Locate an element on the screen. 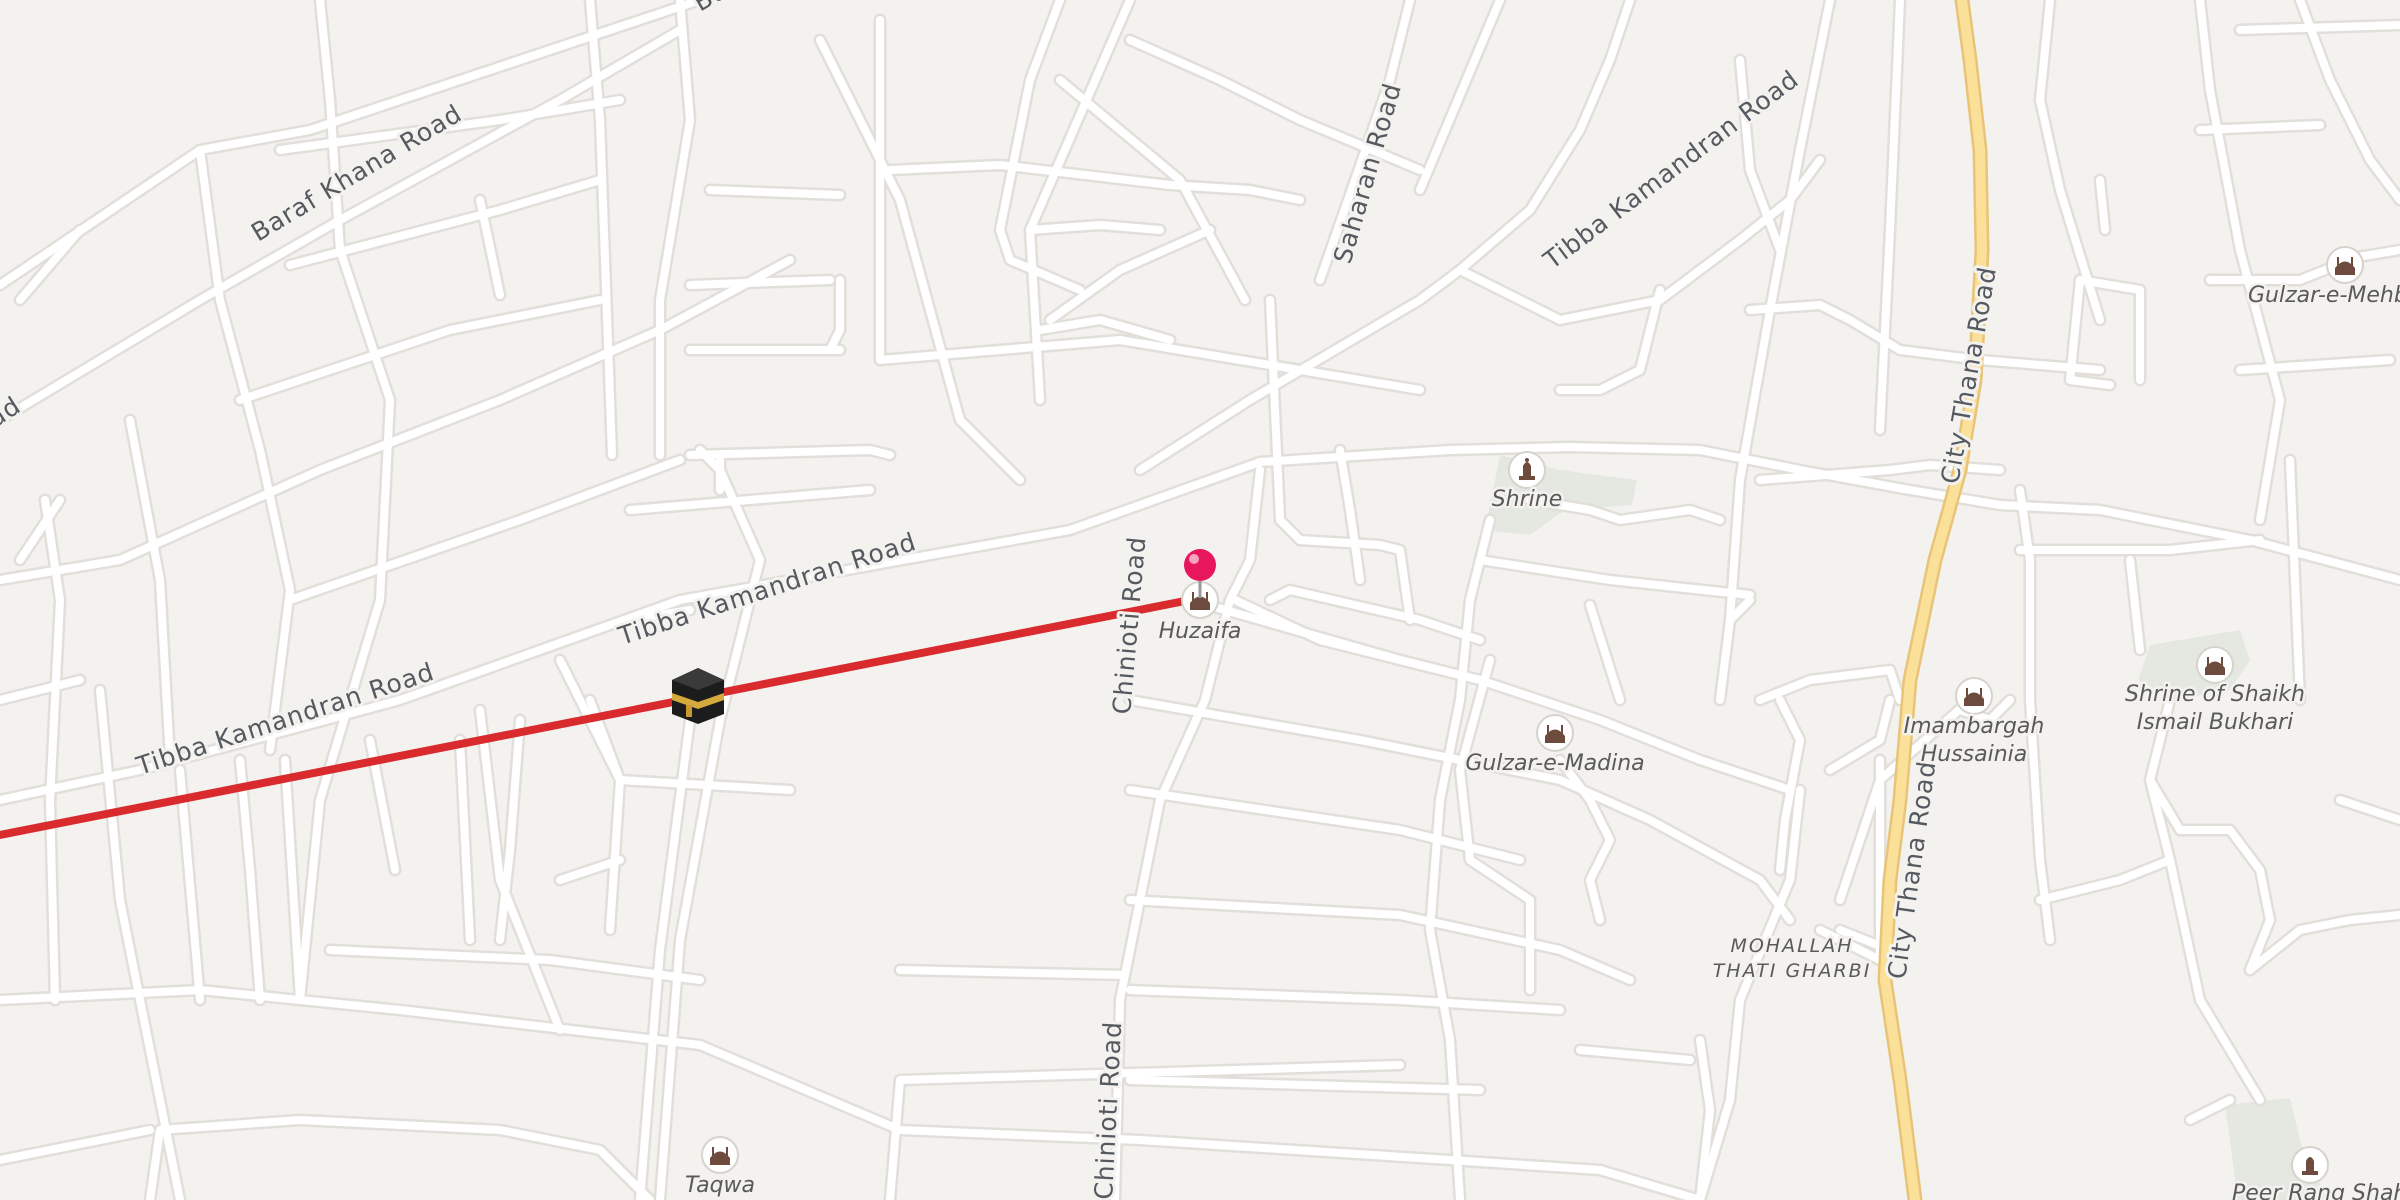 This screenshot has height=1200, width=2400. kaaba-icon is located at coordinates (698, 696).